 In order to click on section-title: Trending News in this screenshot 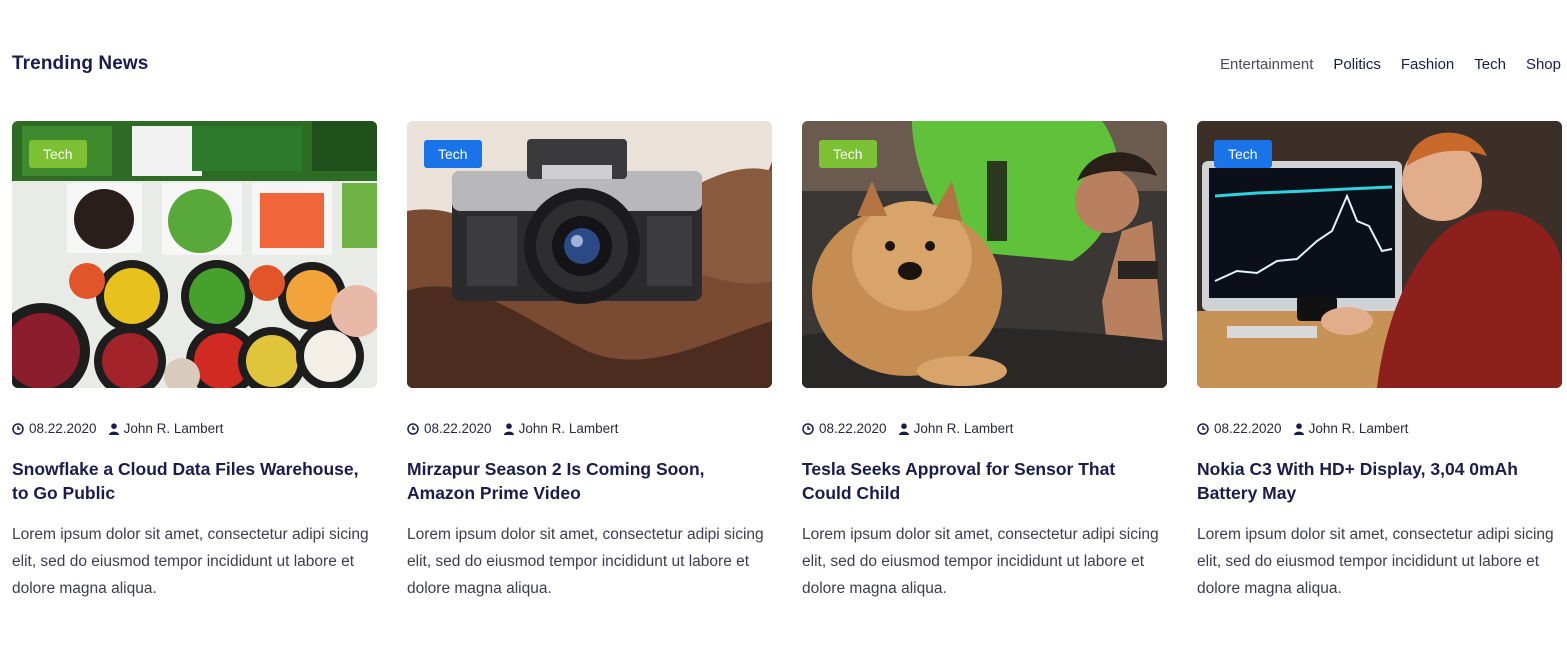, I will do `click(80, 63)`.